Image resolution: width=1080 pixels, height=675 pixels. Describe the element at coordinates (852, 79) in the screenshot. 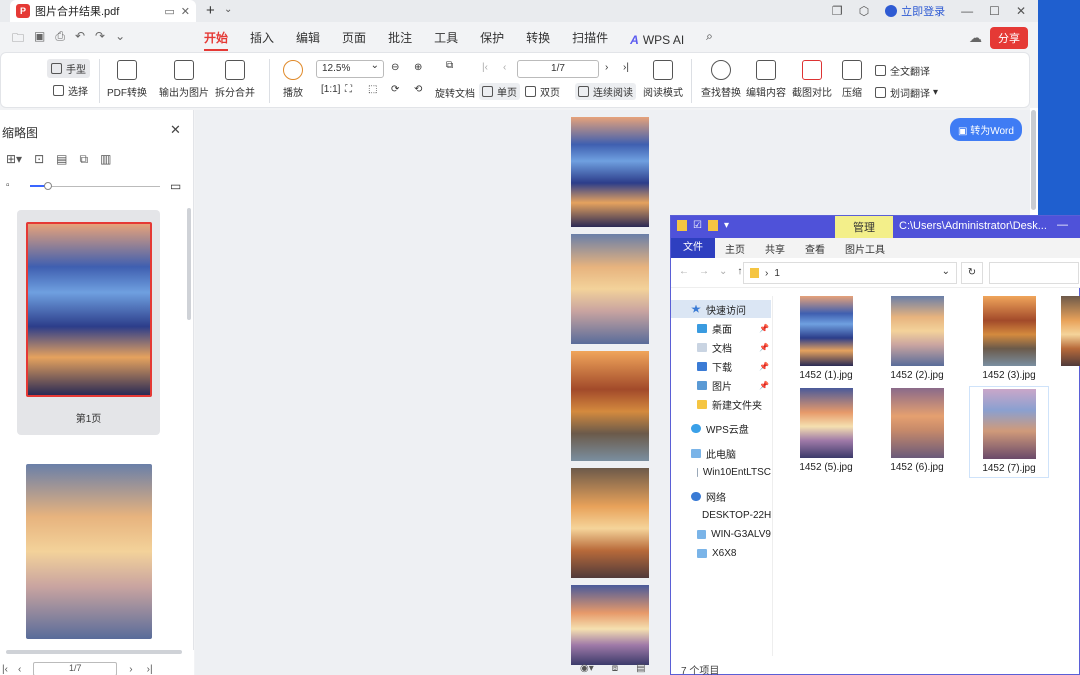

I see `compress-button: 压缩` at that location.